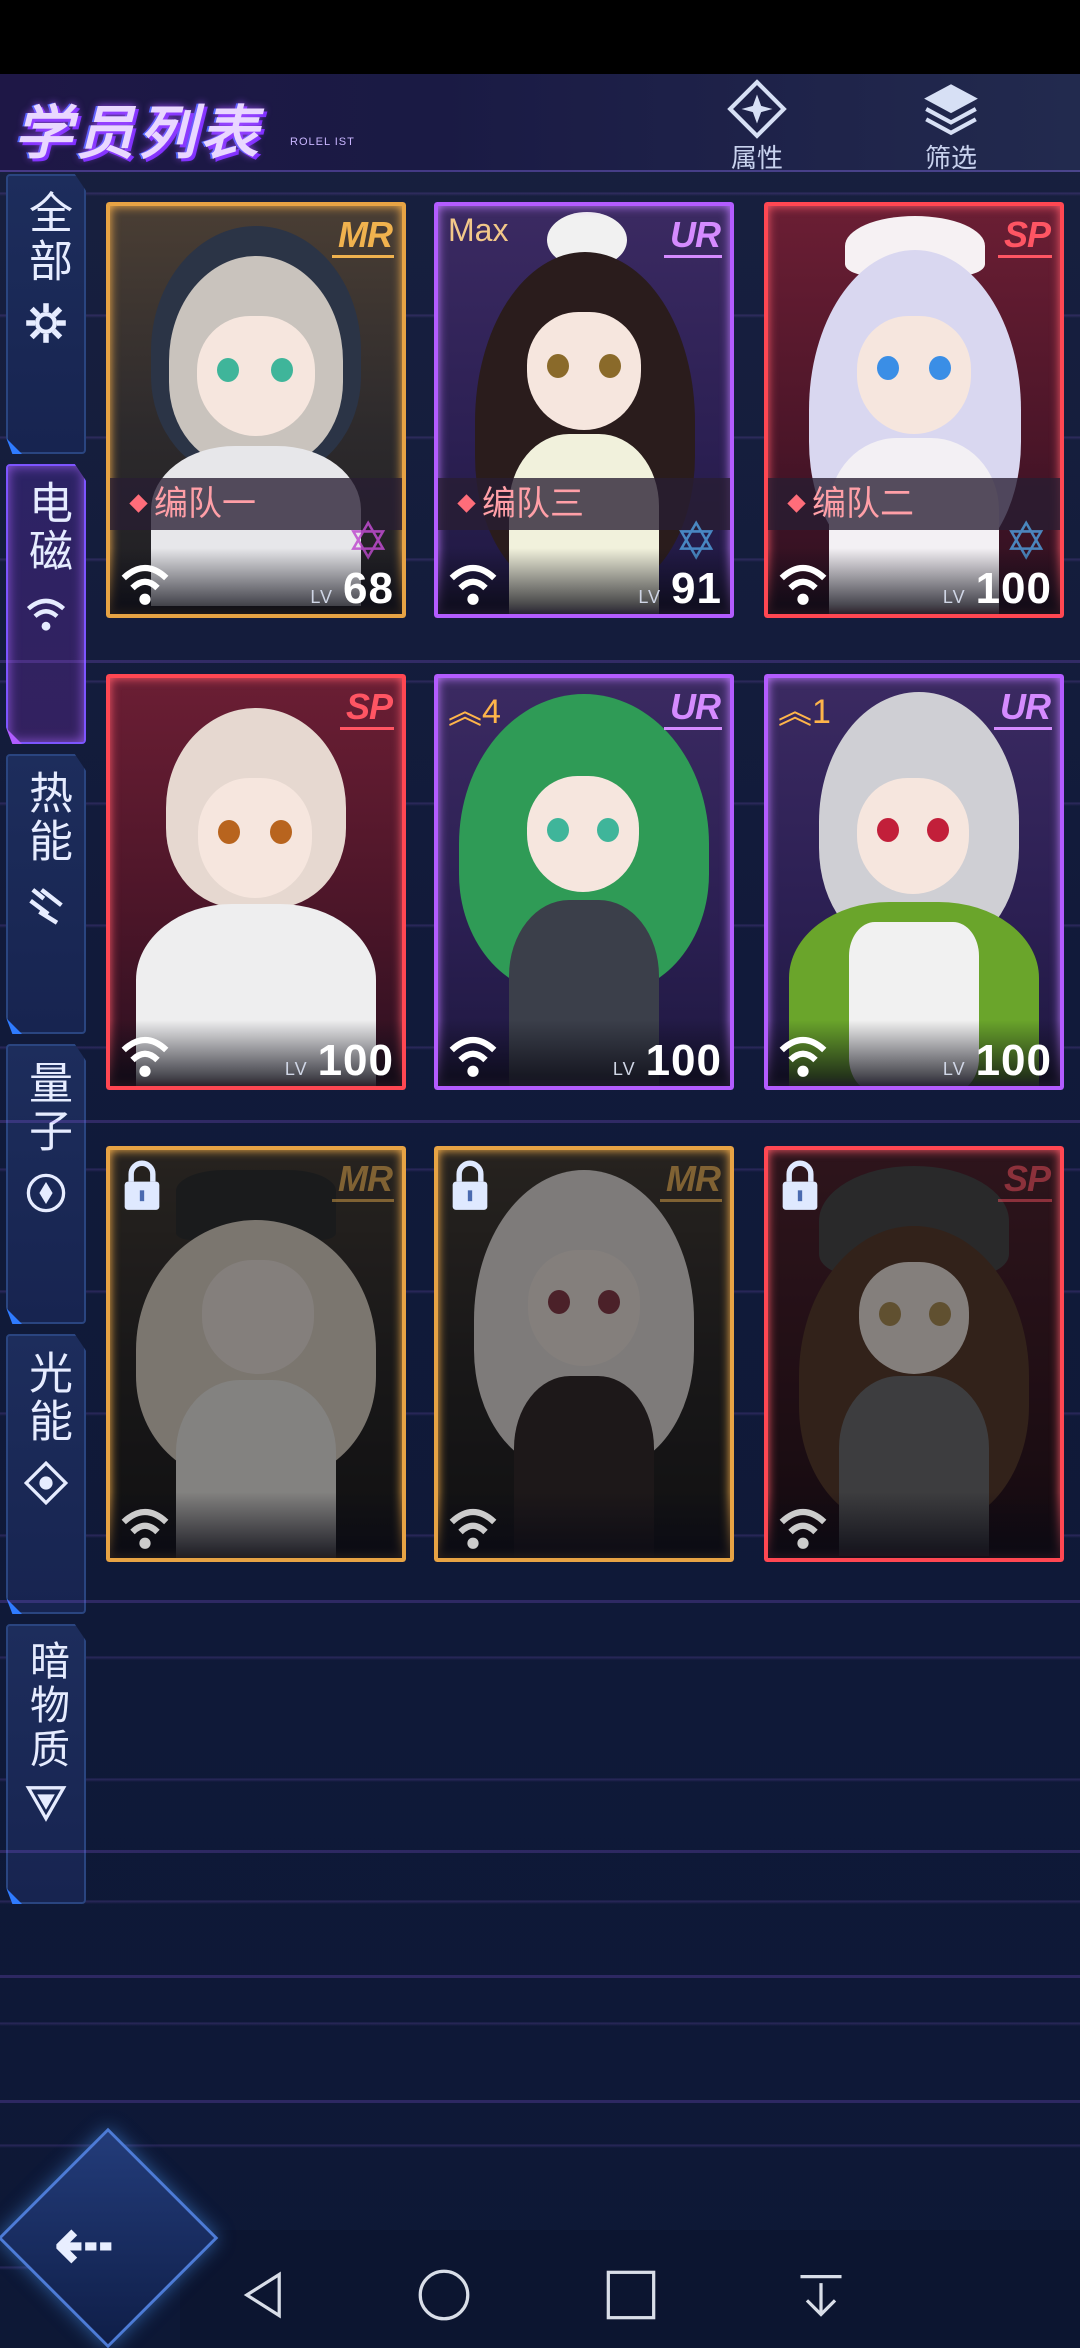 This screenshot has height=2348, width=1080. What do you see at coordinates (950, 158) in the screenshot?
I see `filter-label: 筛选` at bounding box center [950, 158].